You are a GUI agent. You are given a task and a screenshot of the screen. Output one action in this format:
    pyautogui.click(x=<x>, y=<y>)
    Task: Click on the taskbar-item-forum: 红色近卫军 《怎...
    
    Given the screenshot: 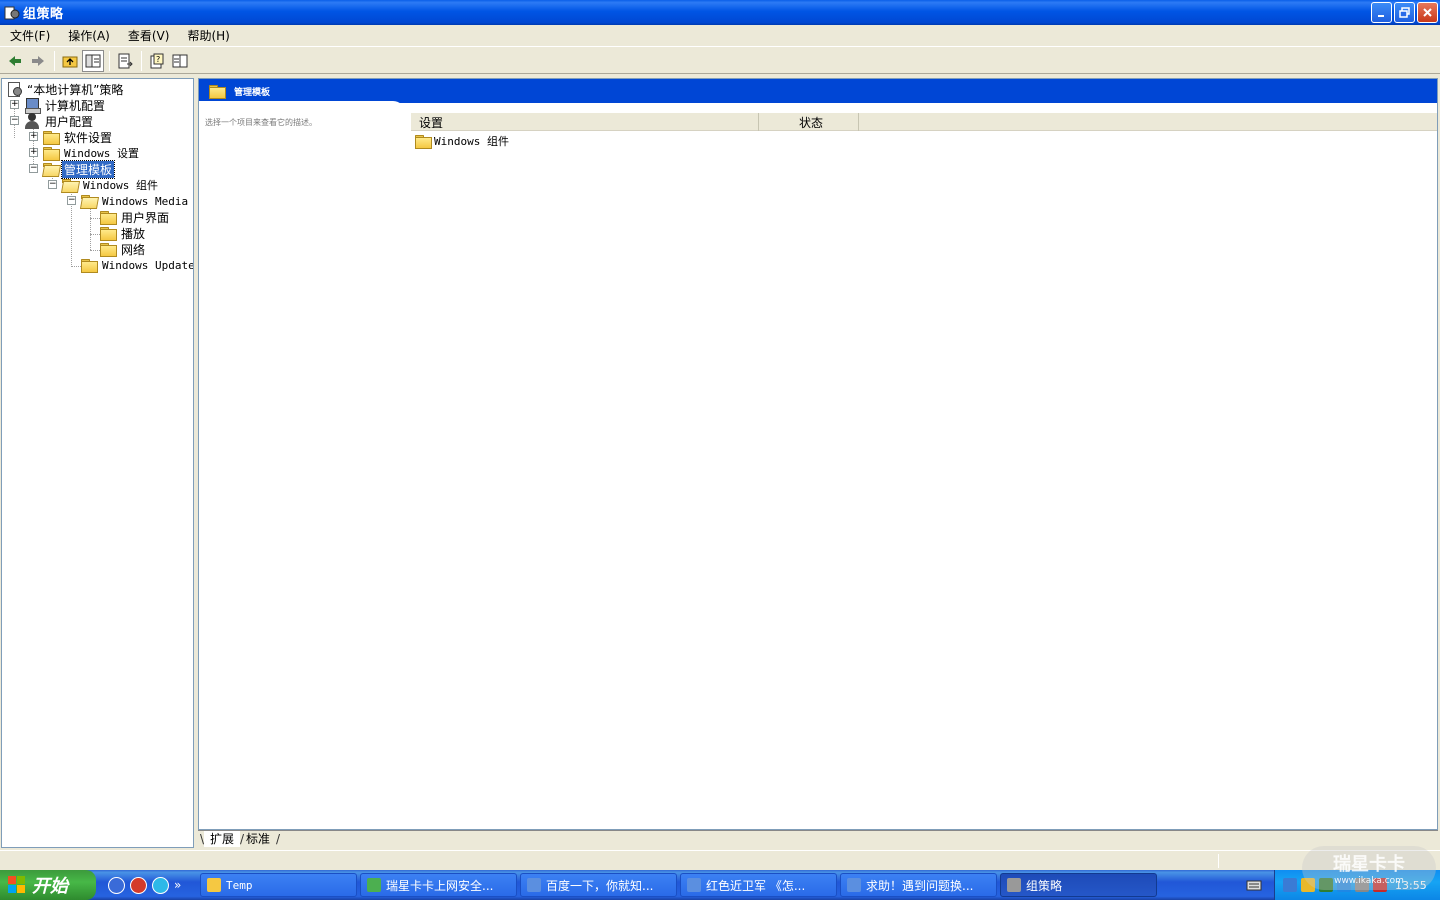 What is the action you would take?
    pyautogui.click(x=758, y=885)
    